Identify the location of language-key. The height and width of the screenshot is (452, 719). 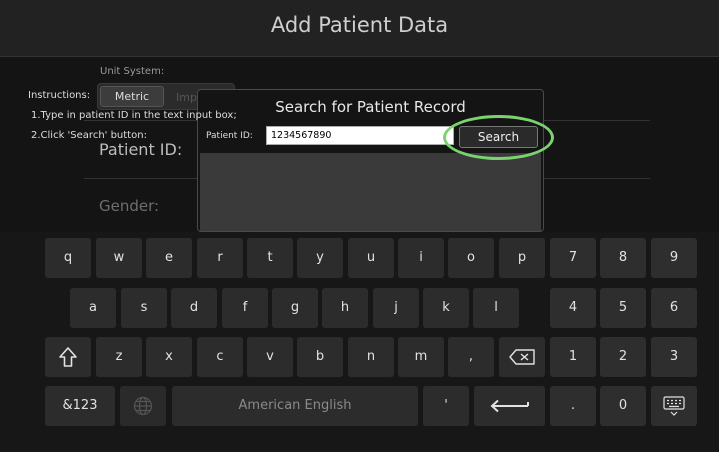
(143, 406).